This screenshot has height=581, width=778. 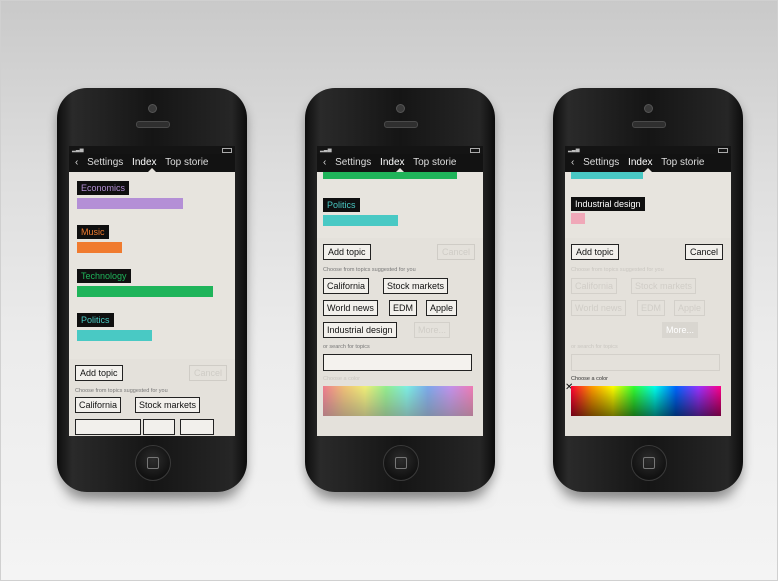 I want to click on chip-industrial-design: Industrial design, so click(x=360, y=330).